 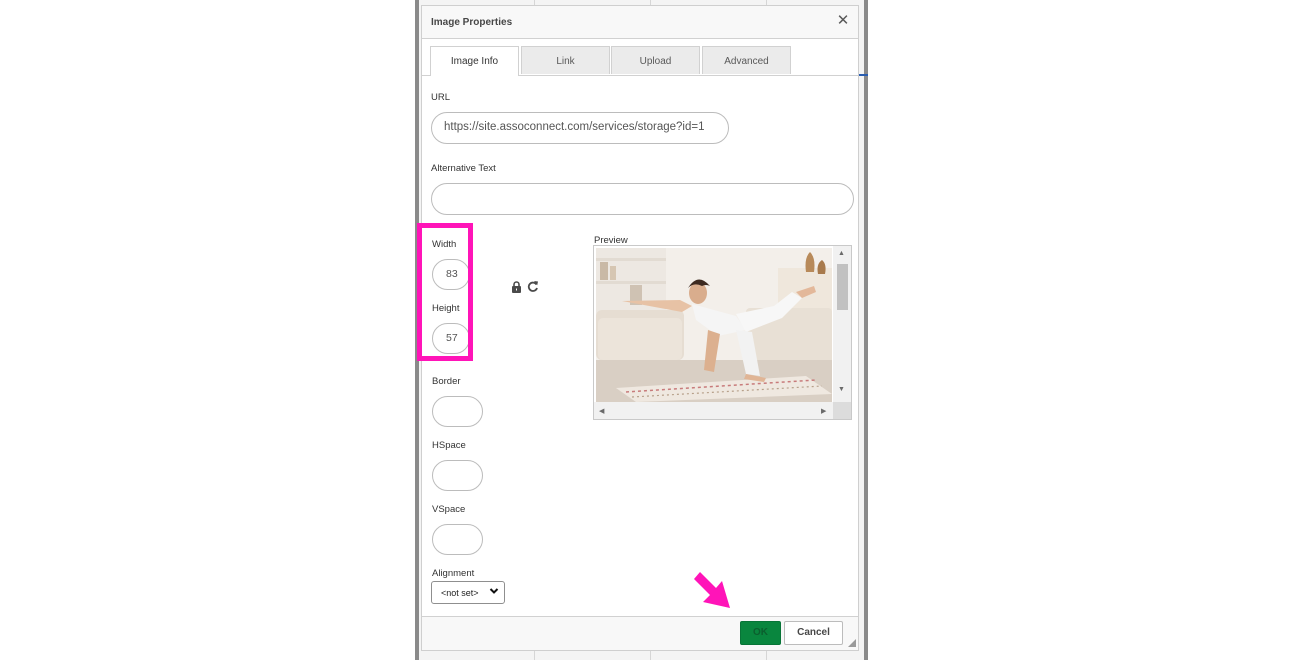 I want to click on scroll-up-icon: ▲, so click(x=841, y=253).